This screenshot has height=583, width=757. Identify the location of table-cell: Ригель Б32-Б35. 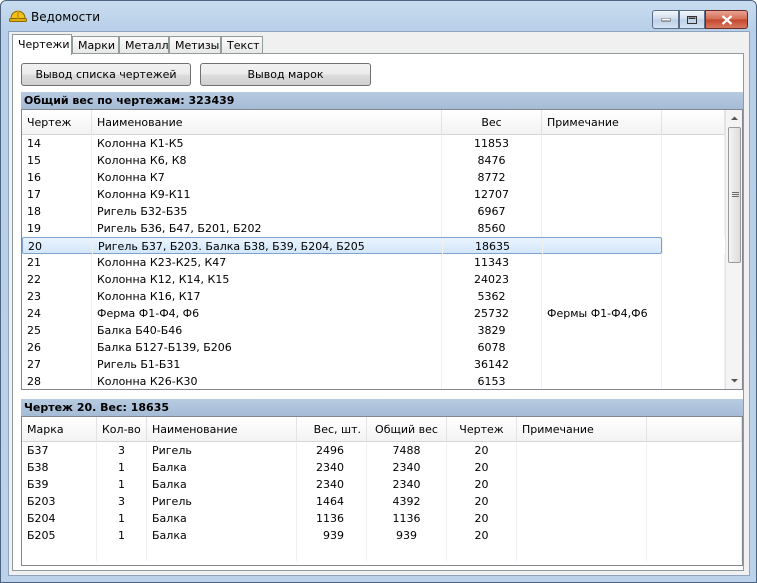
(267, 211).